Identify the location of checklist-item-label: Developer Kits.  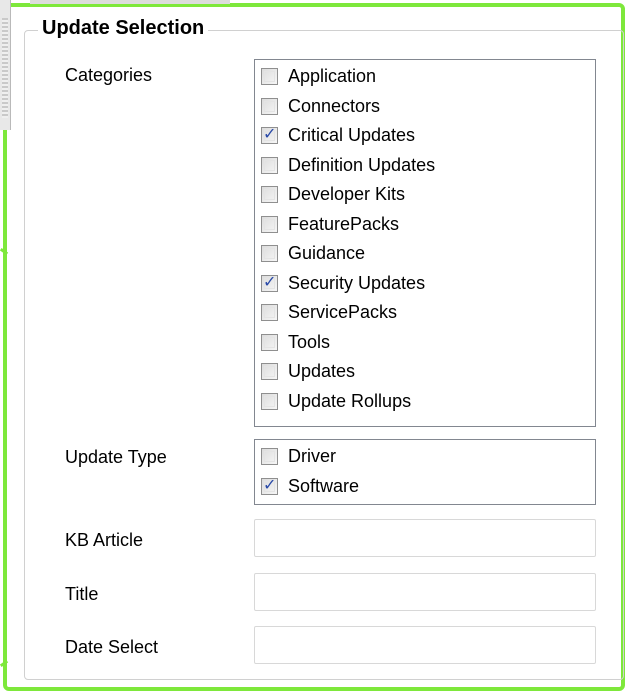
(347, 194).